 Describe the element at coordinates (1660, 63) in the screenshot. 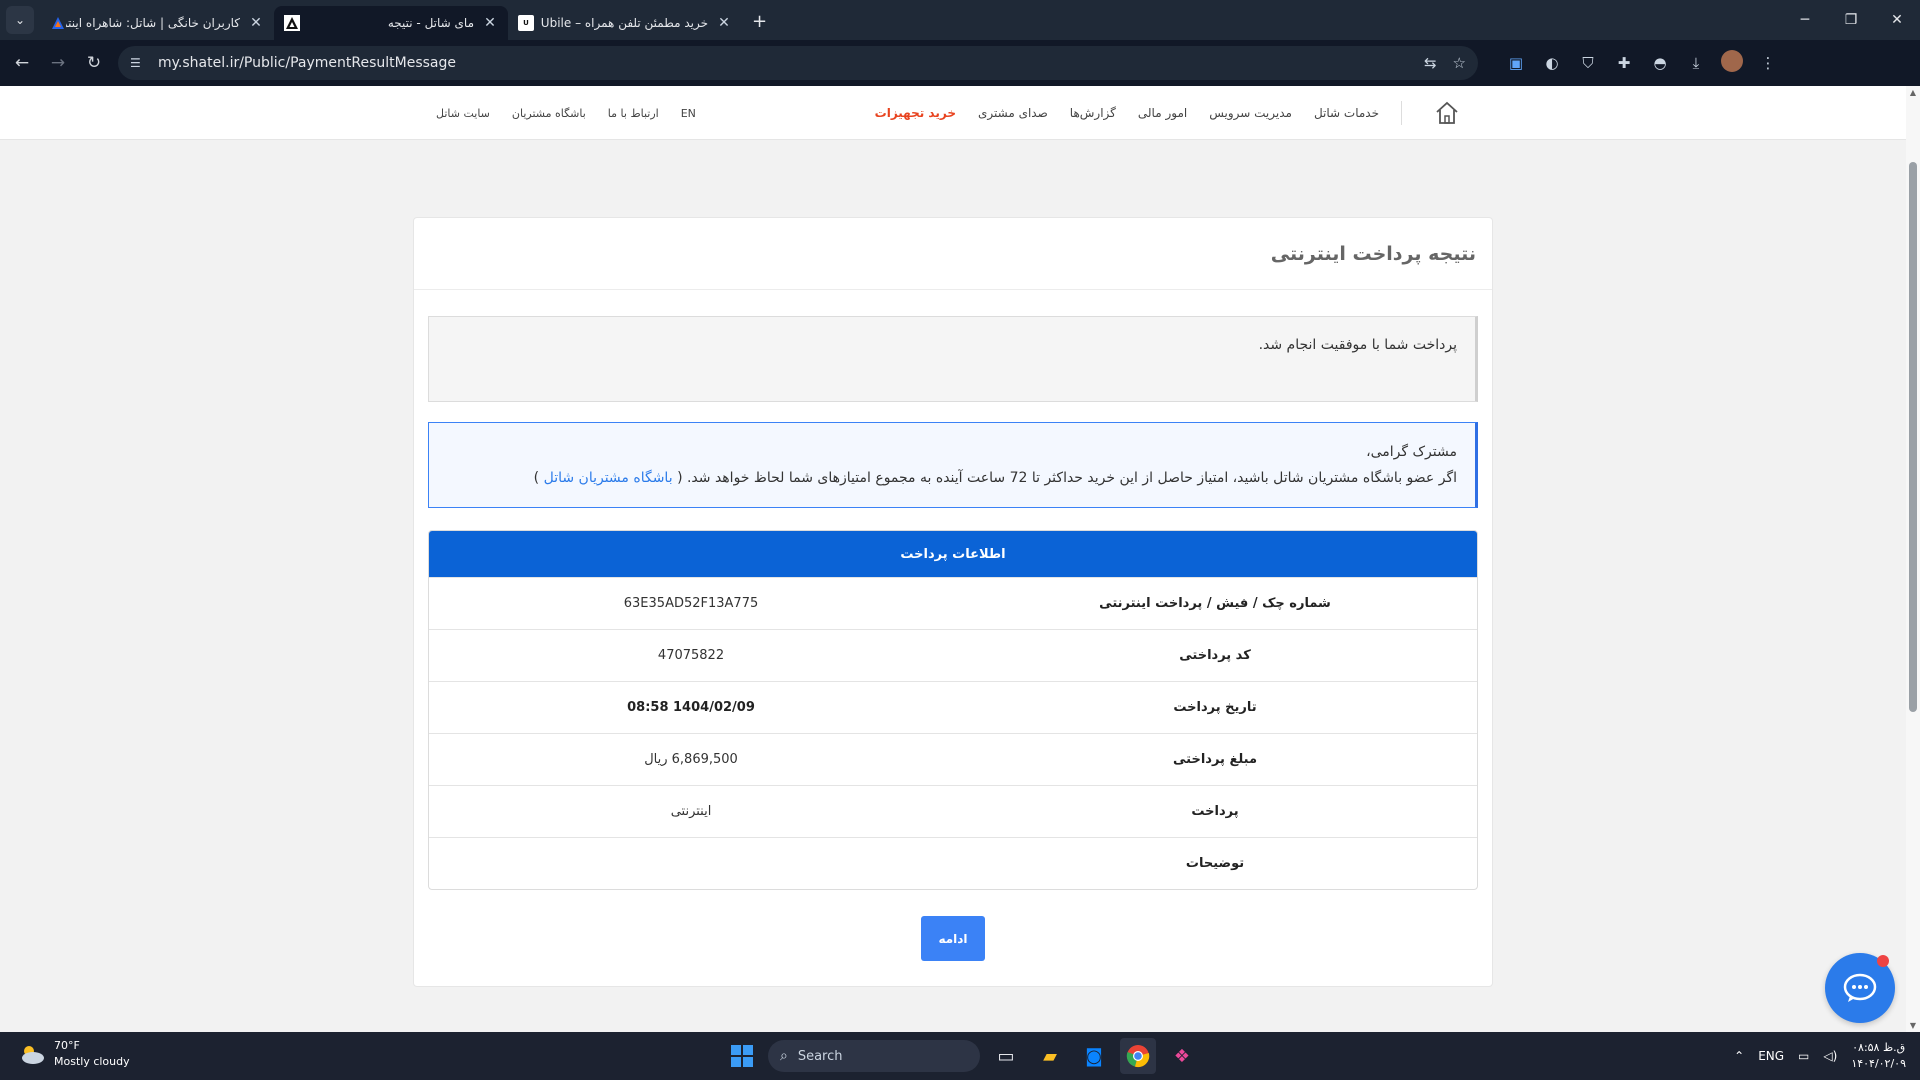

I see `incognito-icon: ◓` at that location.